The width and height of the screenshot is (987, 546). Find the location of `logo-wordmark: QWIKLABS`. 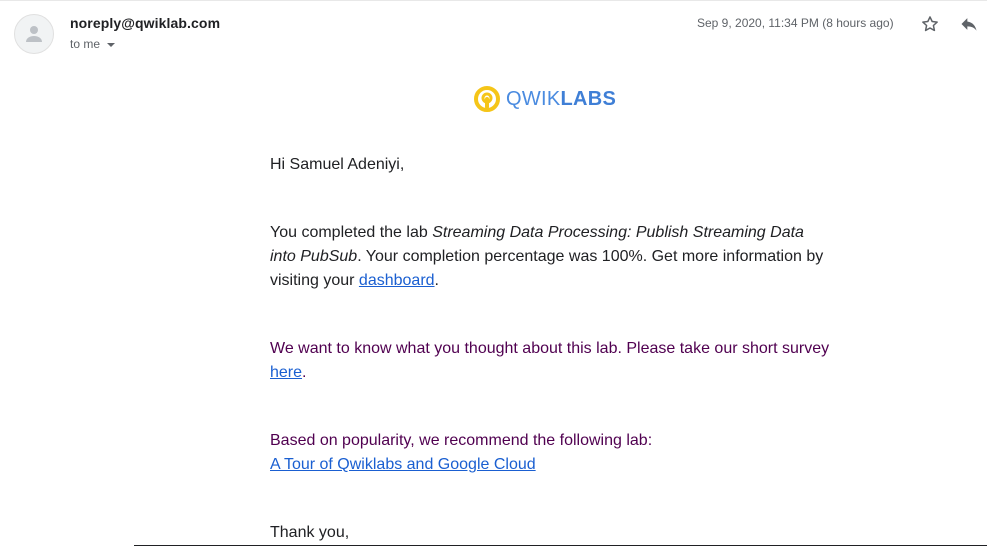

logo-wordmark: QWIKLABS is located at coordinates (561, 99).